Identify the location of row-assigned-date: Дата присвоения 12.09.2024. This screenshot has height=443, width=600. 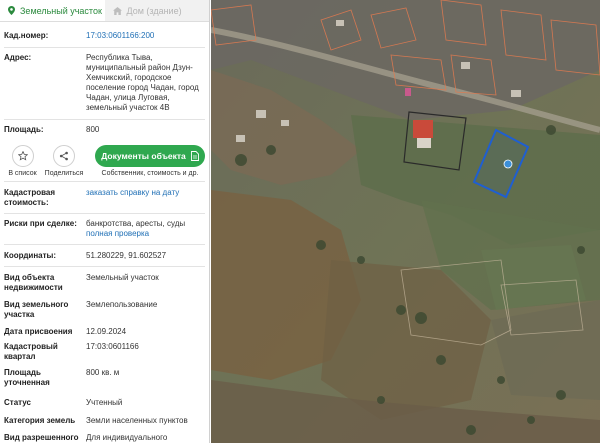
(104, 332).